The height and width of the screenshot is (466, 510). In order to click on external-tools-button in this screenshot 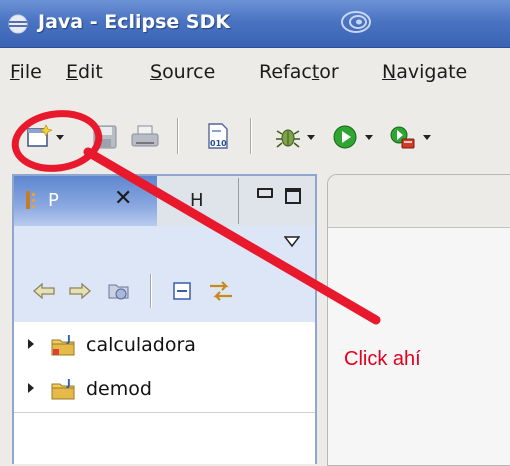, I will do `click(411, 137)`.